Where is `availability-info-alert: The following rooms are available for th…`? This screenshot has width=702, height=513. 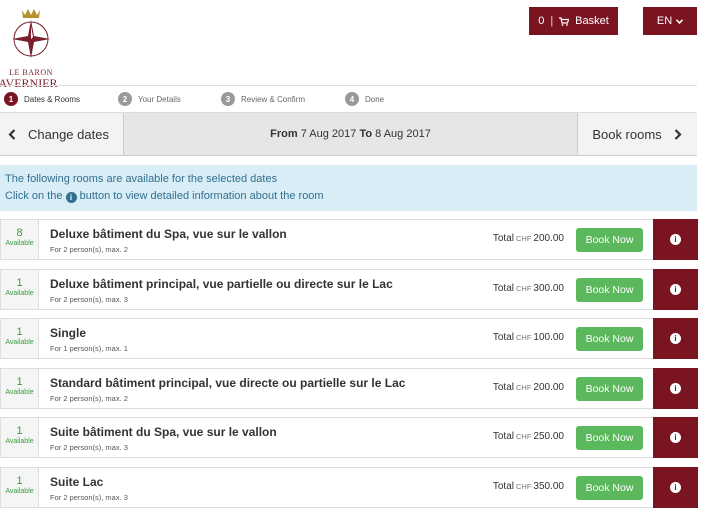
availability-info-alert: The following rooms are available for th… is located at coordinates (348, 188).